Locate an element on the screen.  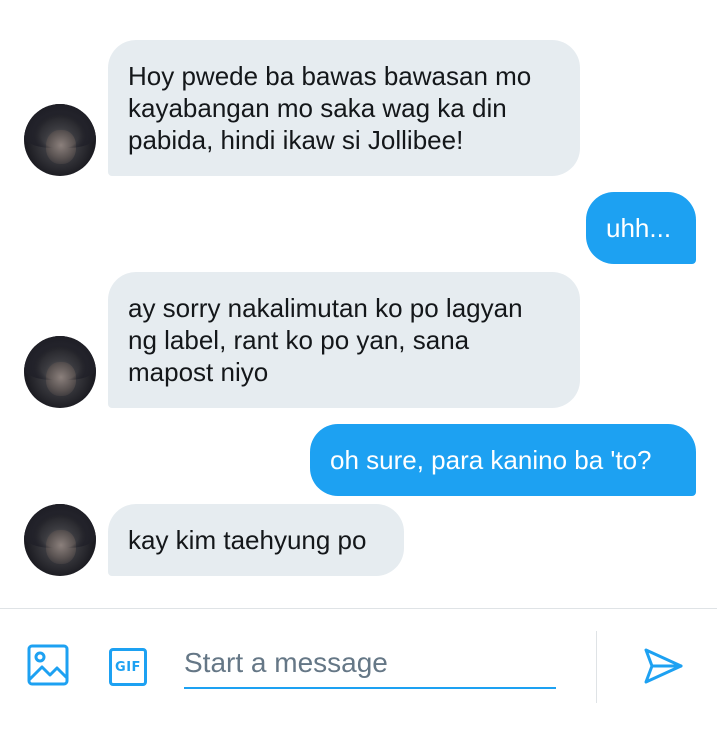
send-icon is located at coordinates (663, 668).